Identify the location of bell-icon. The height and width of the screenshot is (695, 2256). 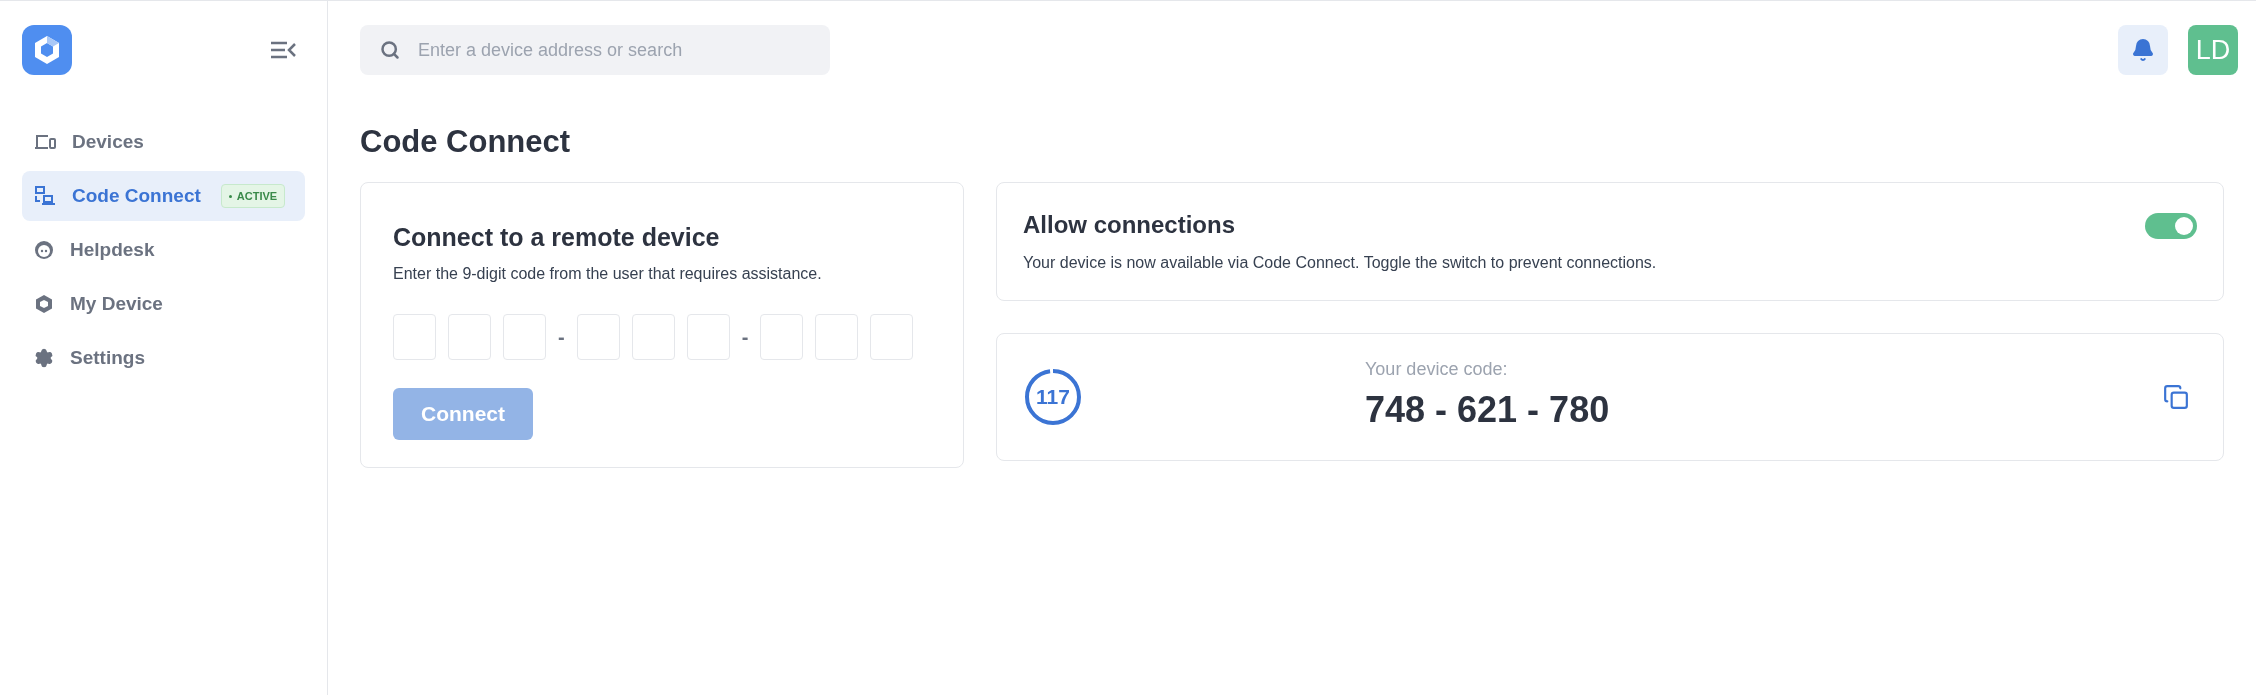
(2143, 50).